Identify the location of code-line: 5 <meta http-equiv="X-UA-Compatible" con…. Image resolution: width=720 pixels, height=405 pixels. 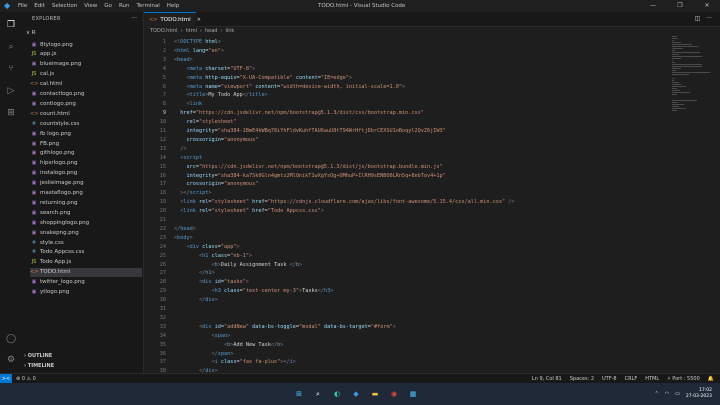
(404, 78).